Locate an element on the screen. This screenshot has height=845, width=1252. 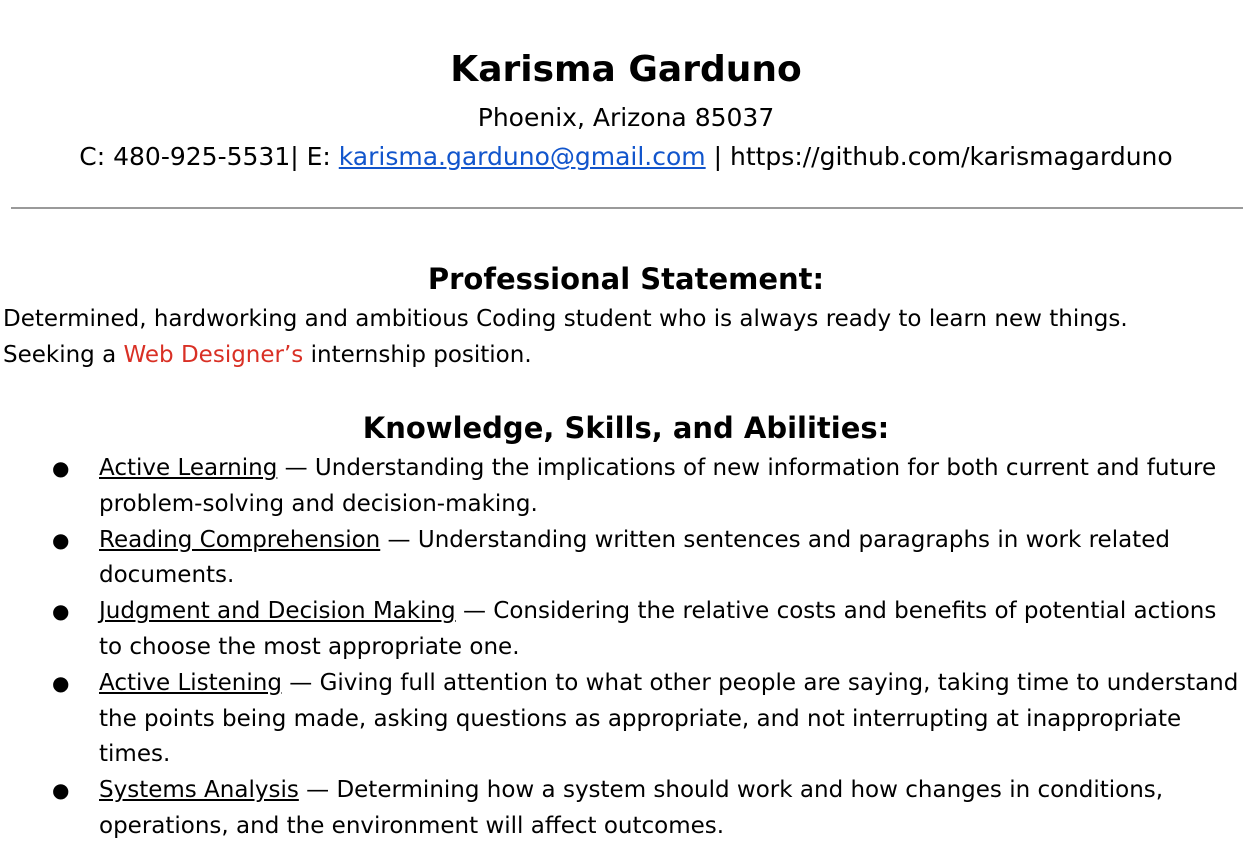
skill-name: Judgment and Decision Making is located at coordinates (277, 611).